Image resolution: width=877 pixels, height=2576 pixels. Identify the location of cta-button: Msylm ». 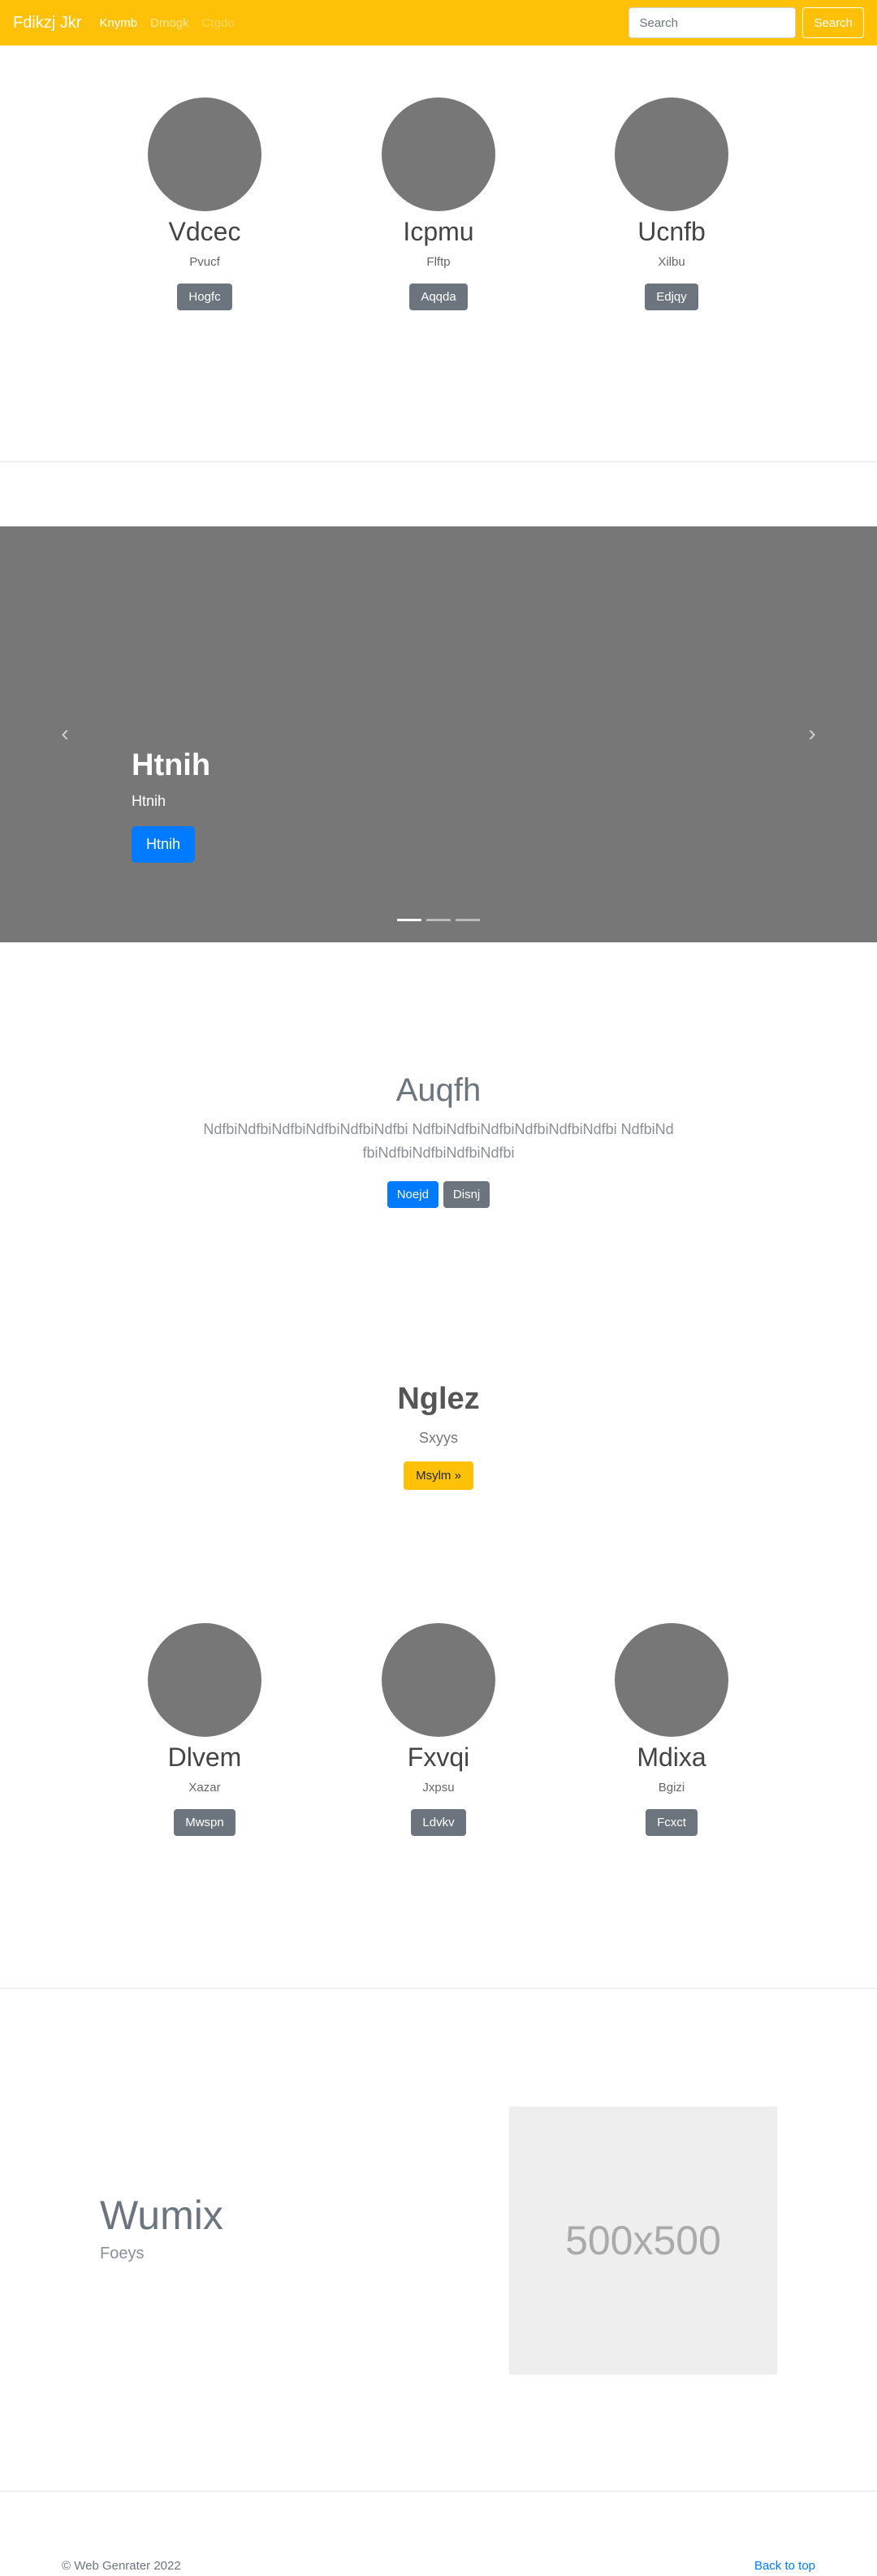
(438, 1475).